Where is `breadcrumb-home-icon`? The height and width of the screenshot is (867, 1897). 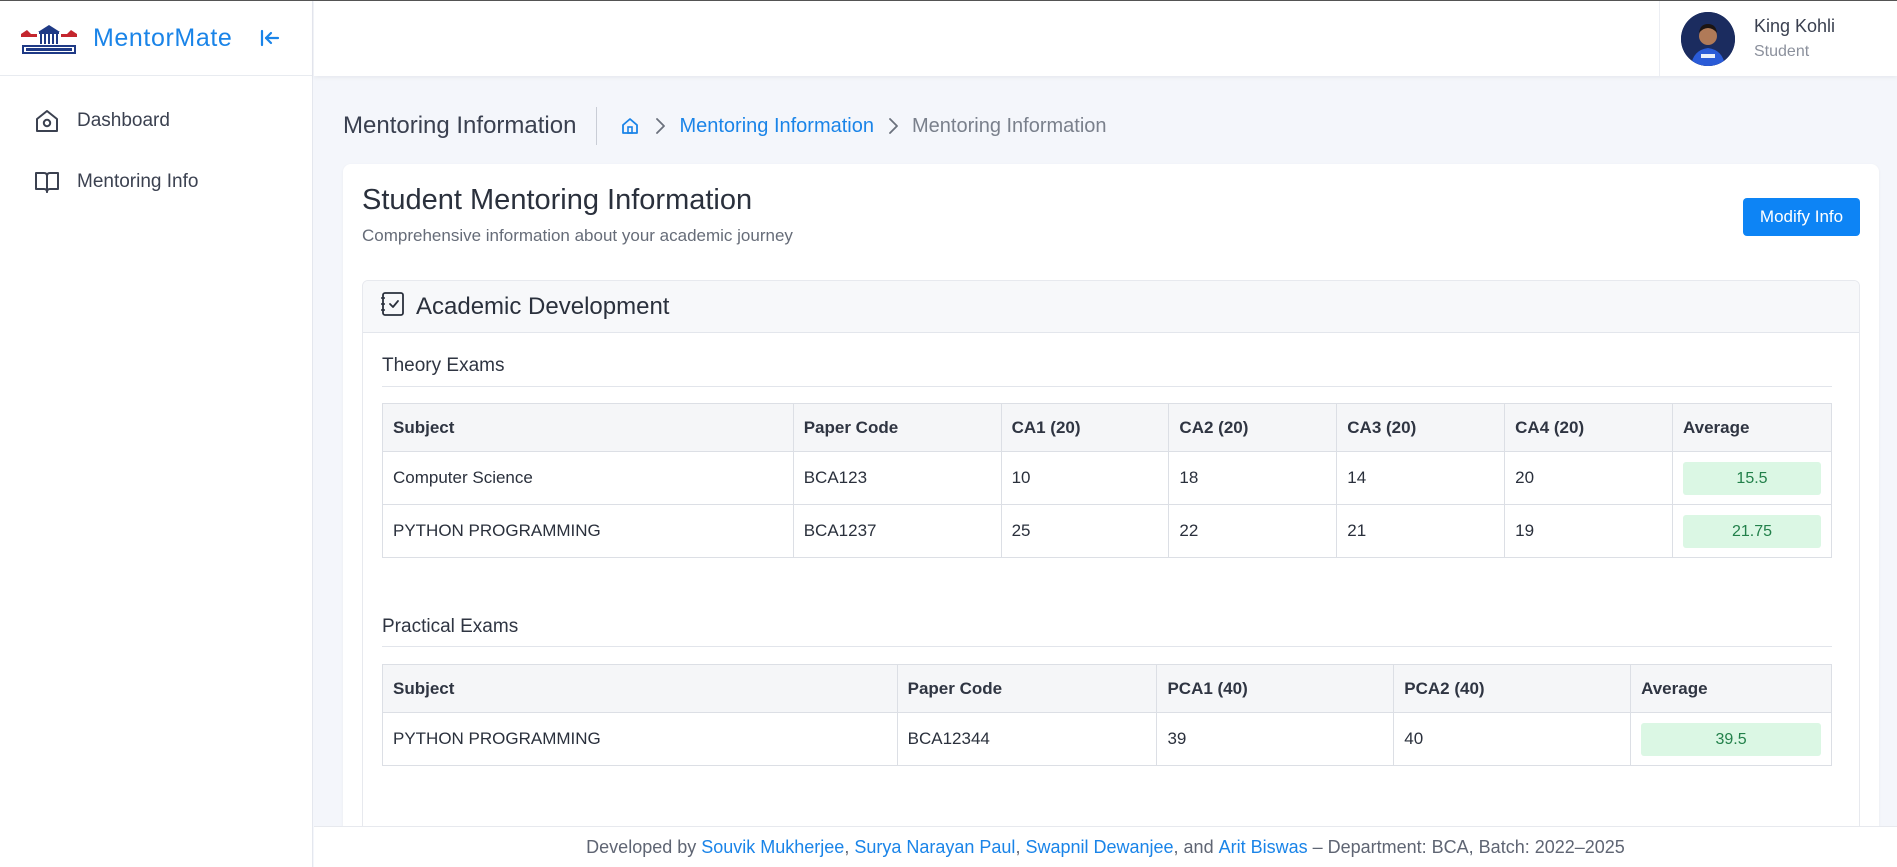
breadcrumb-home-icon is located at coordinates (630, 126).